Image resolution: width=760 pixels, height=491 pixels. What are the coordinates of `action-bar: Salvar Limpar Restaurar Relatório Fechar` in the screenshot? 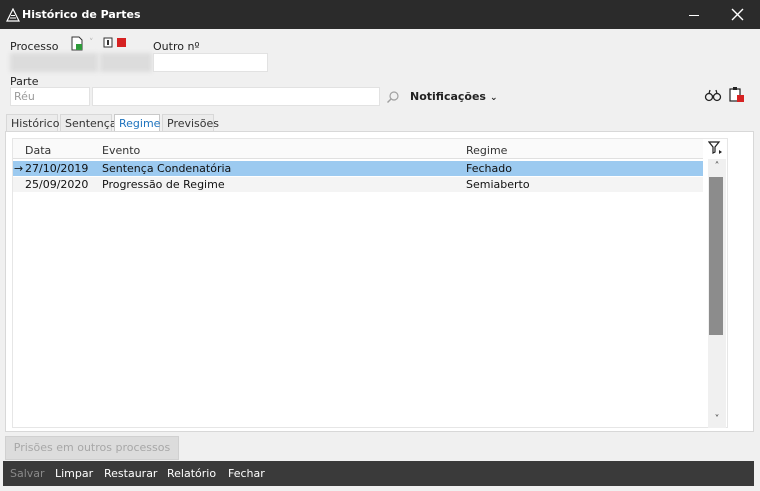 It's located at (378, 473).